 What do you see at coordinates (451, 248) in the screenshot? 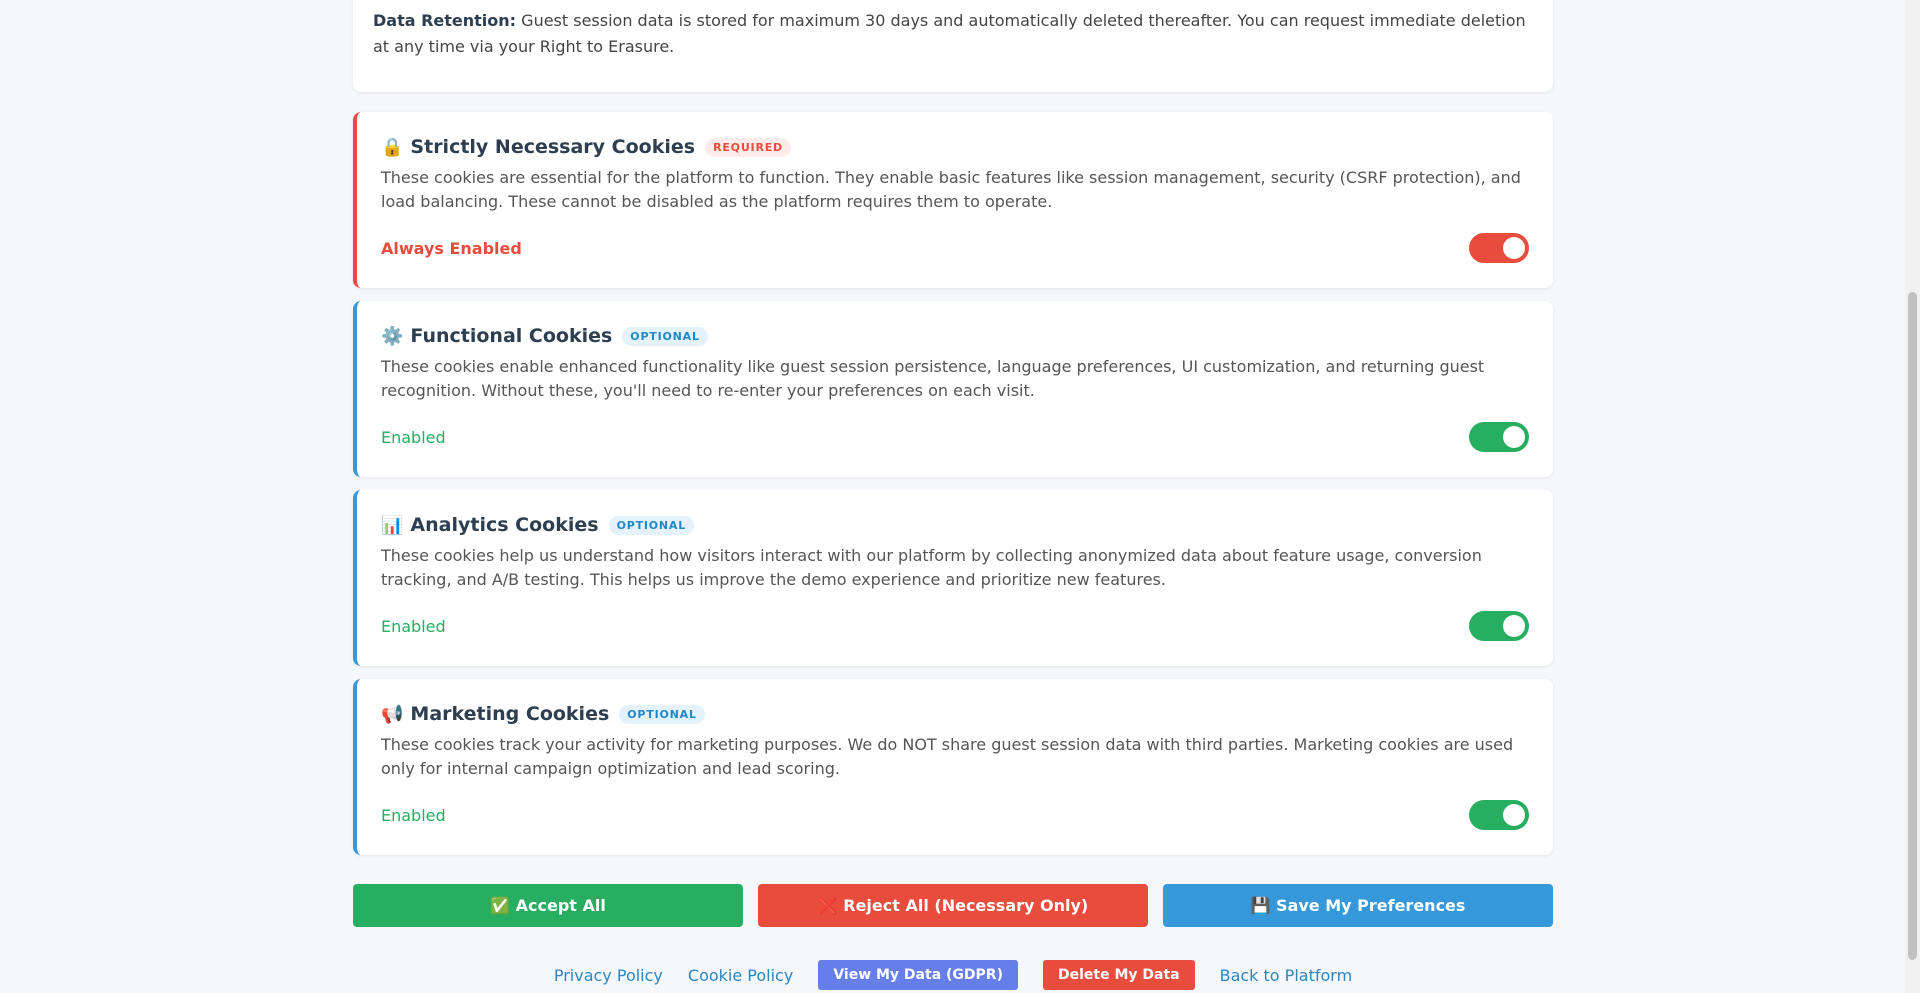
I see `cookie-status-label: Always Enabled` at bounding box center [451, 248].